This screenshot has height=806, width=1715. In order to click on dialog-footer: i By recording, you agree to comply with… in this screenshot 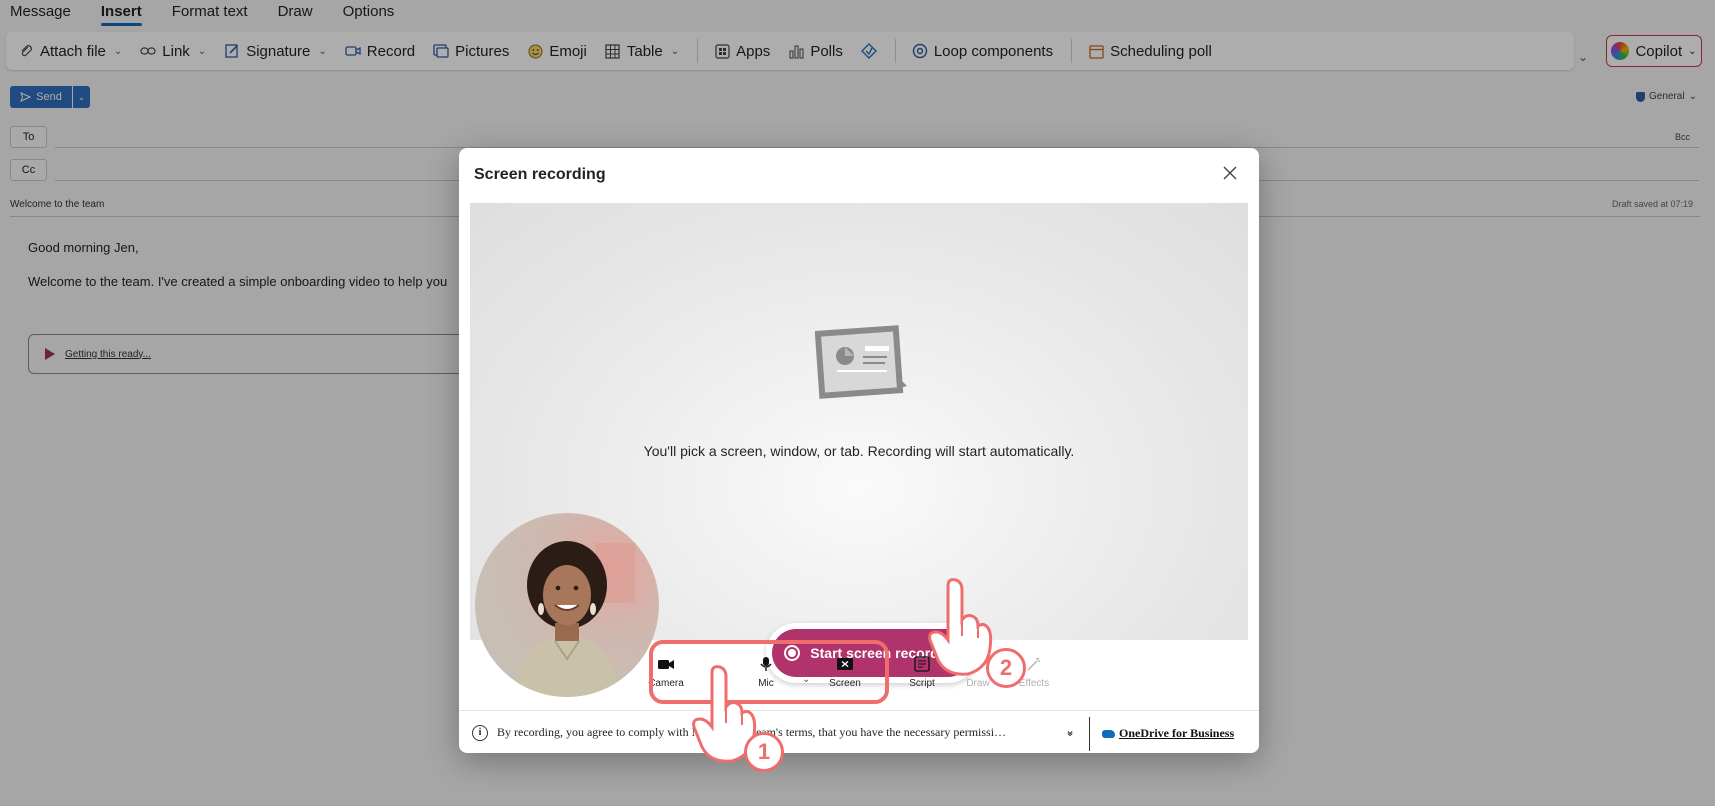, I will do `click(859, 731)`.